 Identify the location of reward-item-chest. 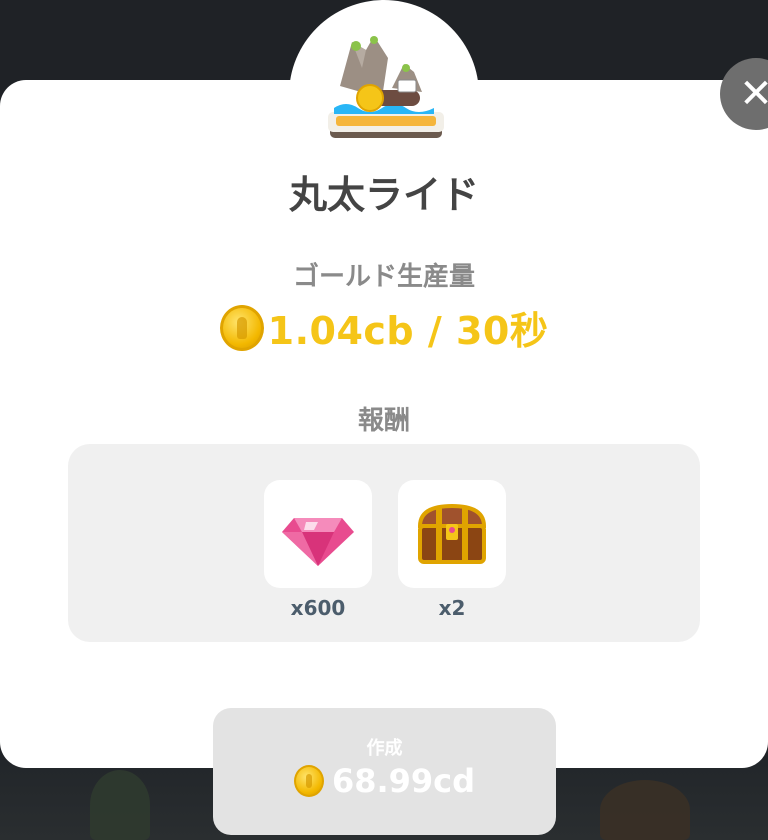
(452, 534).